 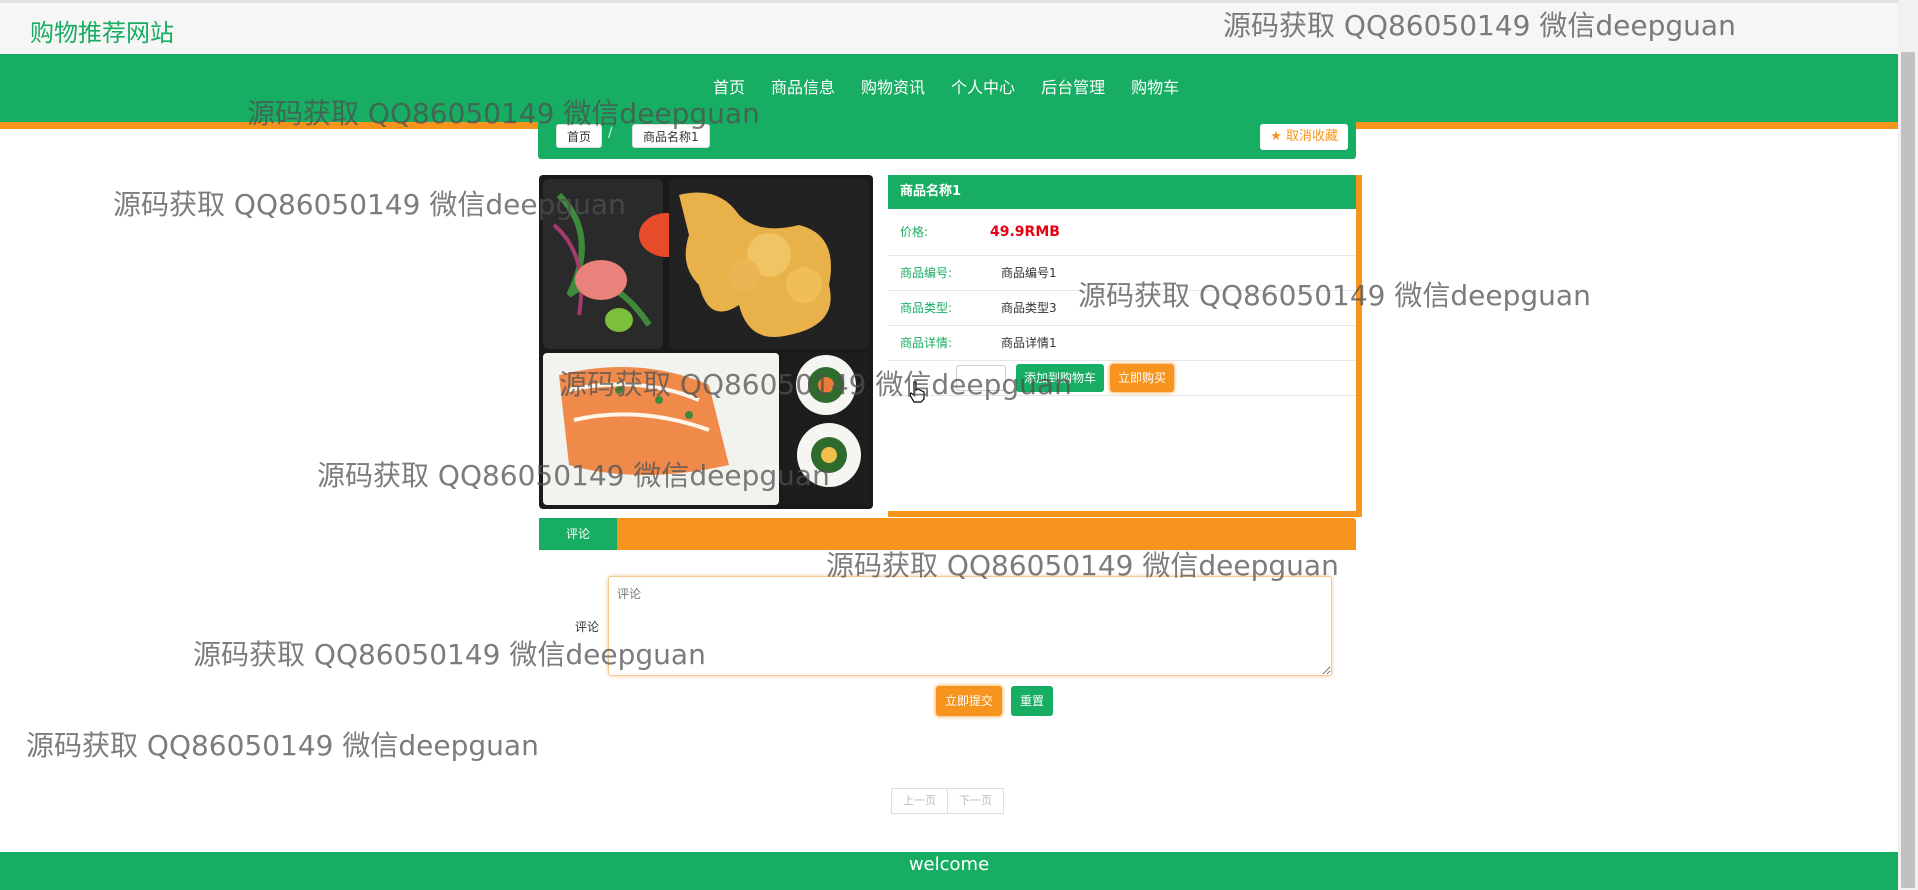 I want to click on pagination: 上一页 下一页, so click(x=947, y=801).